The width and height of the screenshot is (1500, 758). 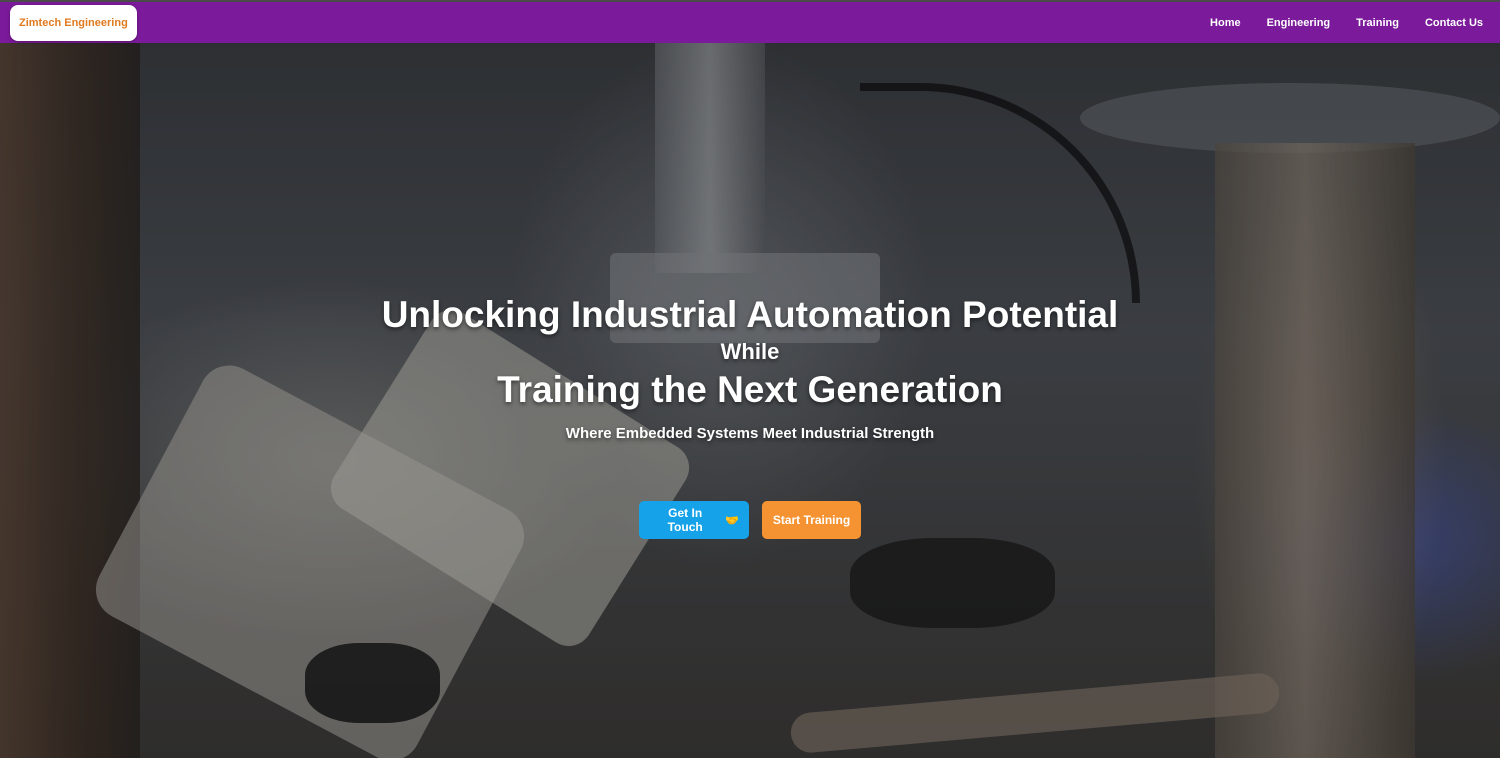 I want to click on get-in-touch-label: Get In Touch, so click(x=685, y=520).